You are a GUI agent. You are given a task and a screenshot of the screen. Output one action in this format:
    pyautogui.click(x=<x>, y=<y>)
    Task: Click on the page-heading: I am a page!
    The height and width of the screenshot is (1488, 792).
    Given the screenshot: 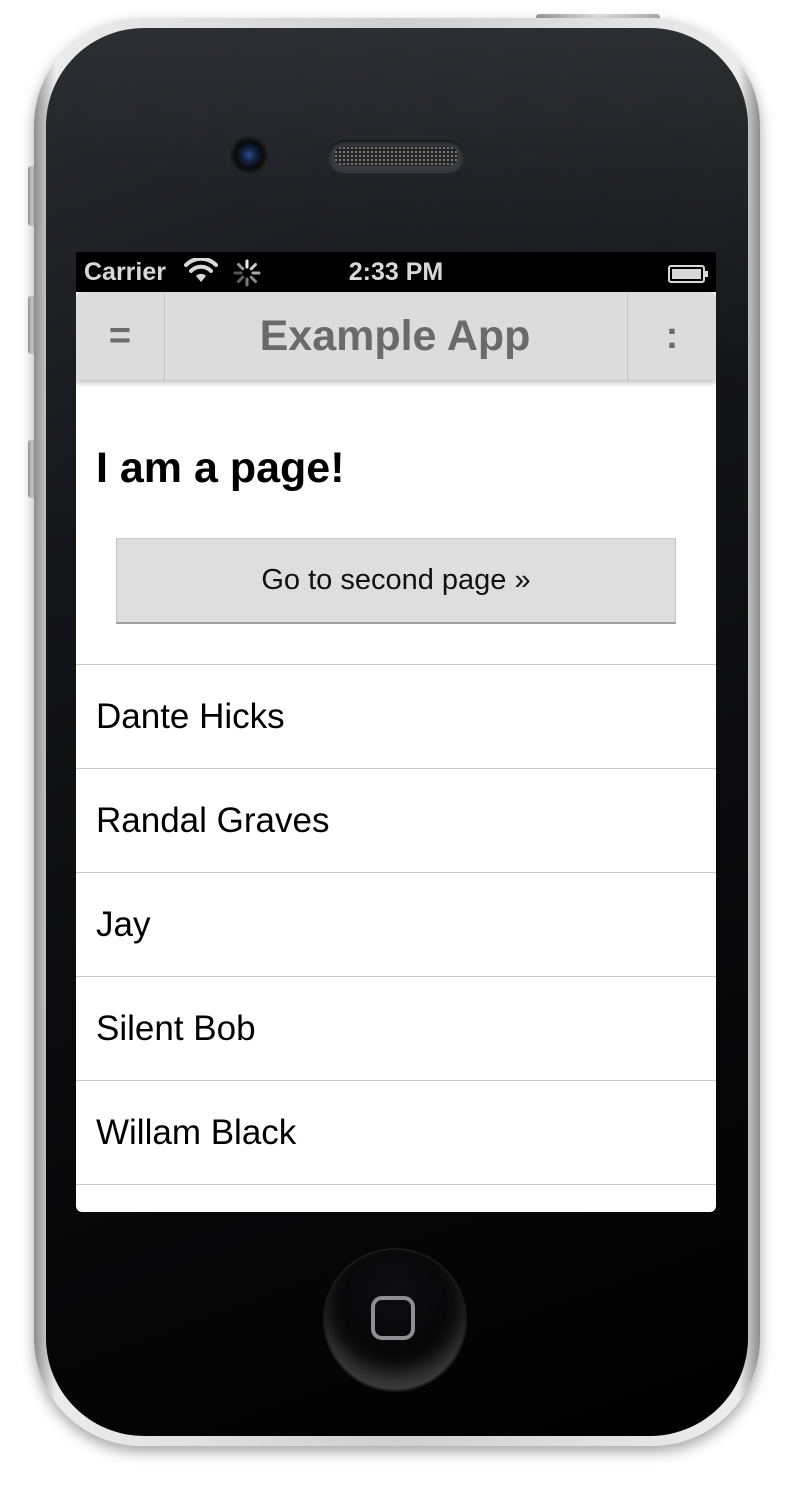 What is the action you would take?
    pyautogui.click(x=220, y=468)
    